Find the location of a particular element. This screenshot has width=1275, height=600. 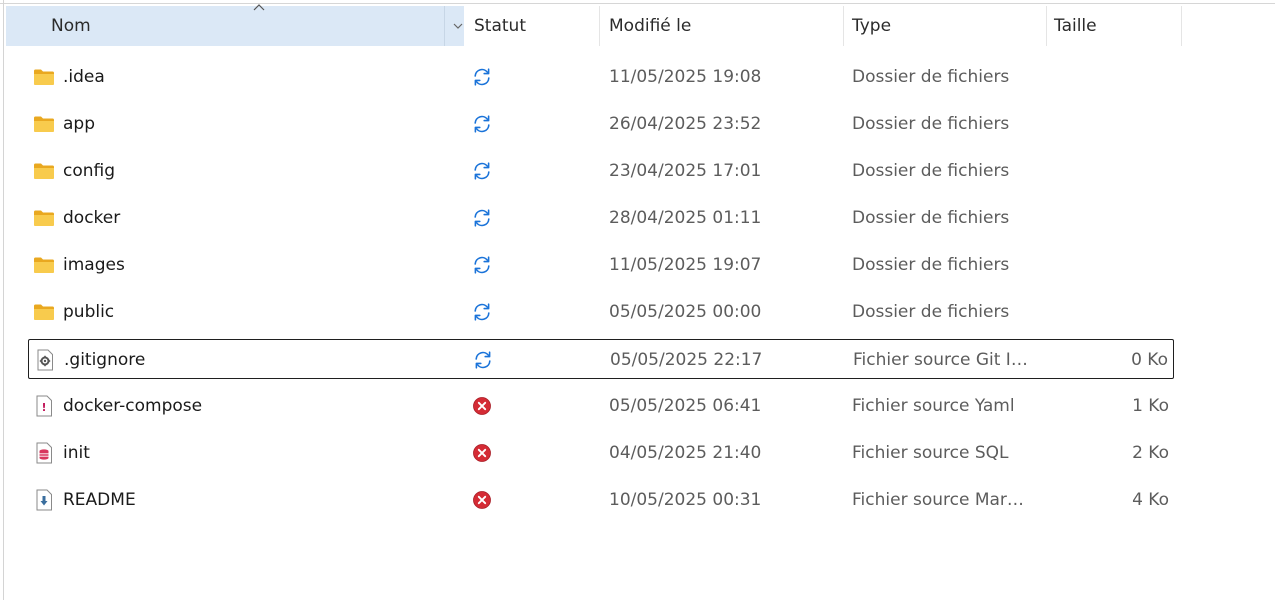

column-header-modified: Modifié le is located at coordinates (721, 26).